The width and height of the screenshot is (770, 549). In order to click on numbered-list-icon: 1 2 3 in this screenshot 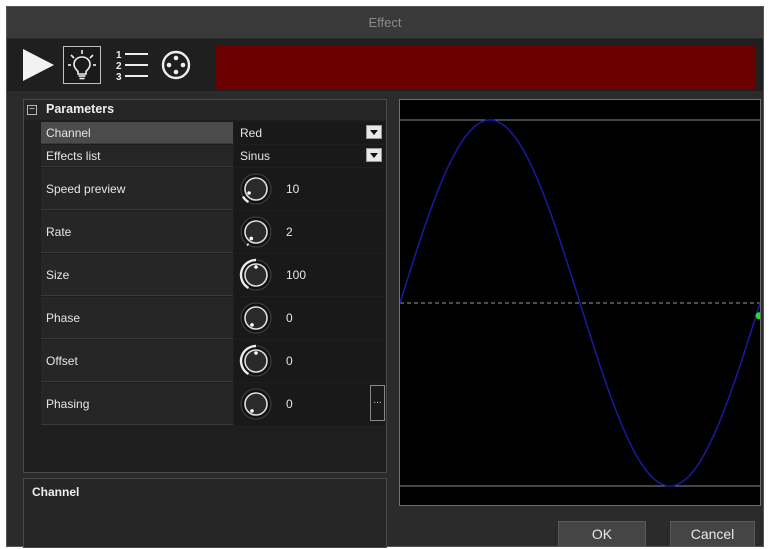, I will do `click(132, 66)`.